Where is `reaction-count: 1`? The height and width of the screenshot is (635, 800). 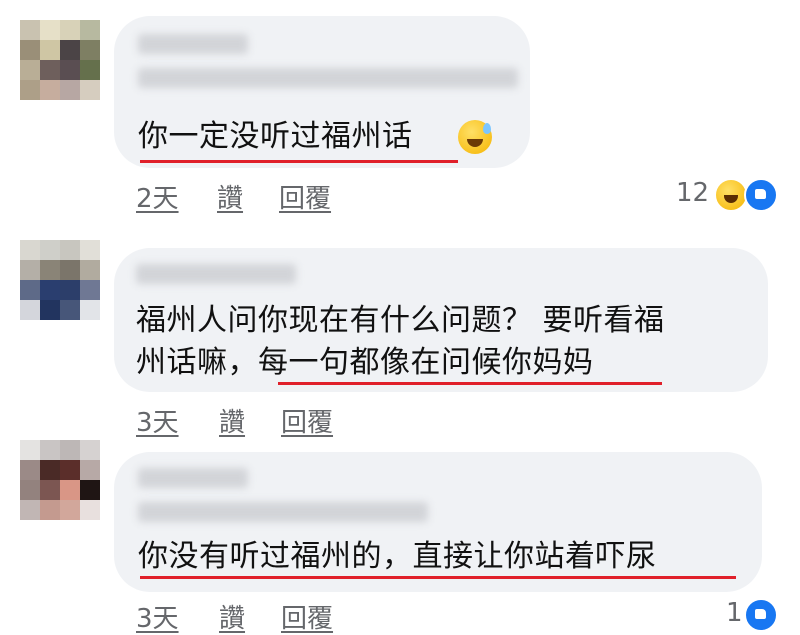
reaction-count: 1 is located at coordinates (734, 613).